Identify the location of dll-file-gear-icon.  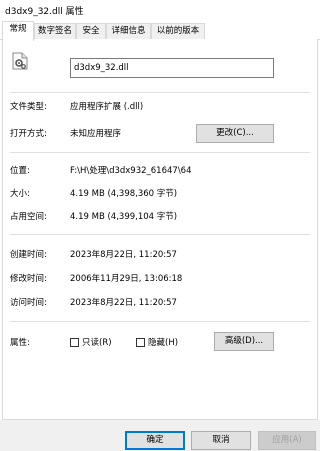
(20, 61).